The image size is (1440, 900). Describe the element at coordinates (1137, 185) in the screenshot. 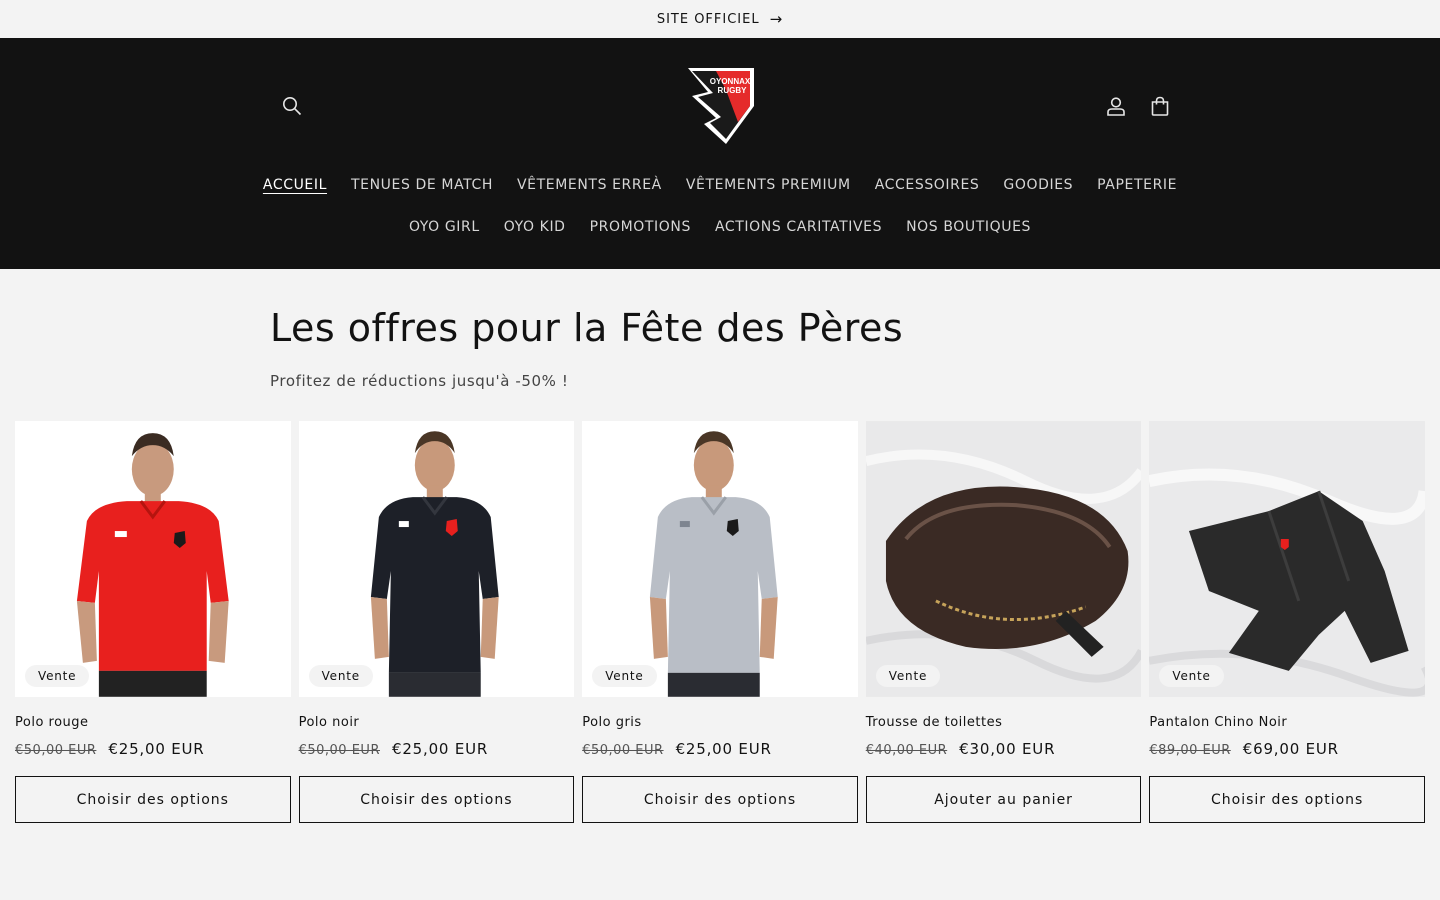

I see `nav-item-papeterie: PAPETERIE` at that location.